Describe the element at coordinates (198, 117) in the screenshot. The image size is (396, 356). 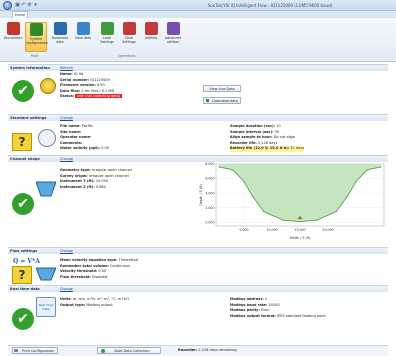
I see `section-standard-settings: Standard settings Change` at that location.